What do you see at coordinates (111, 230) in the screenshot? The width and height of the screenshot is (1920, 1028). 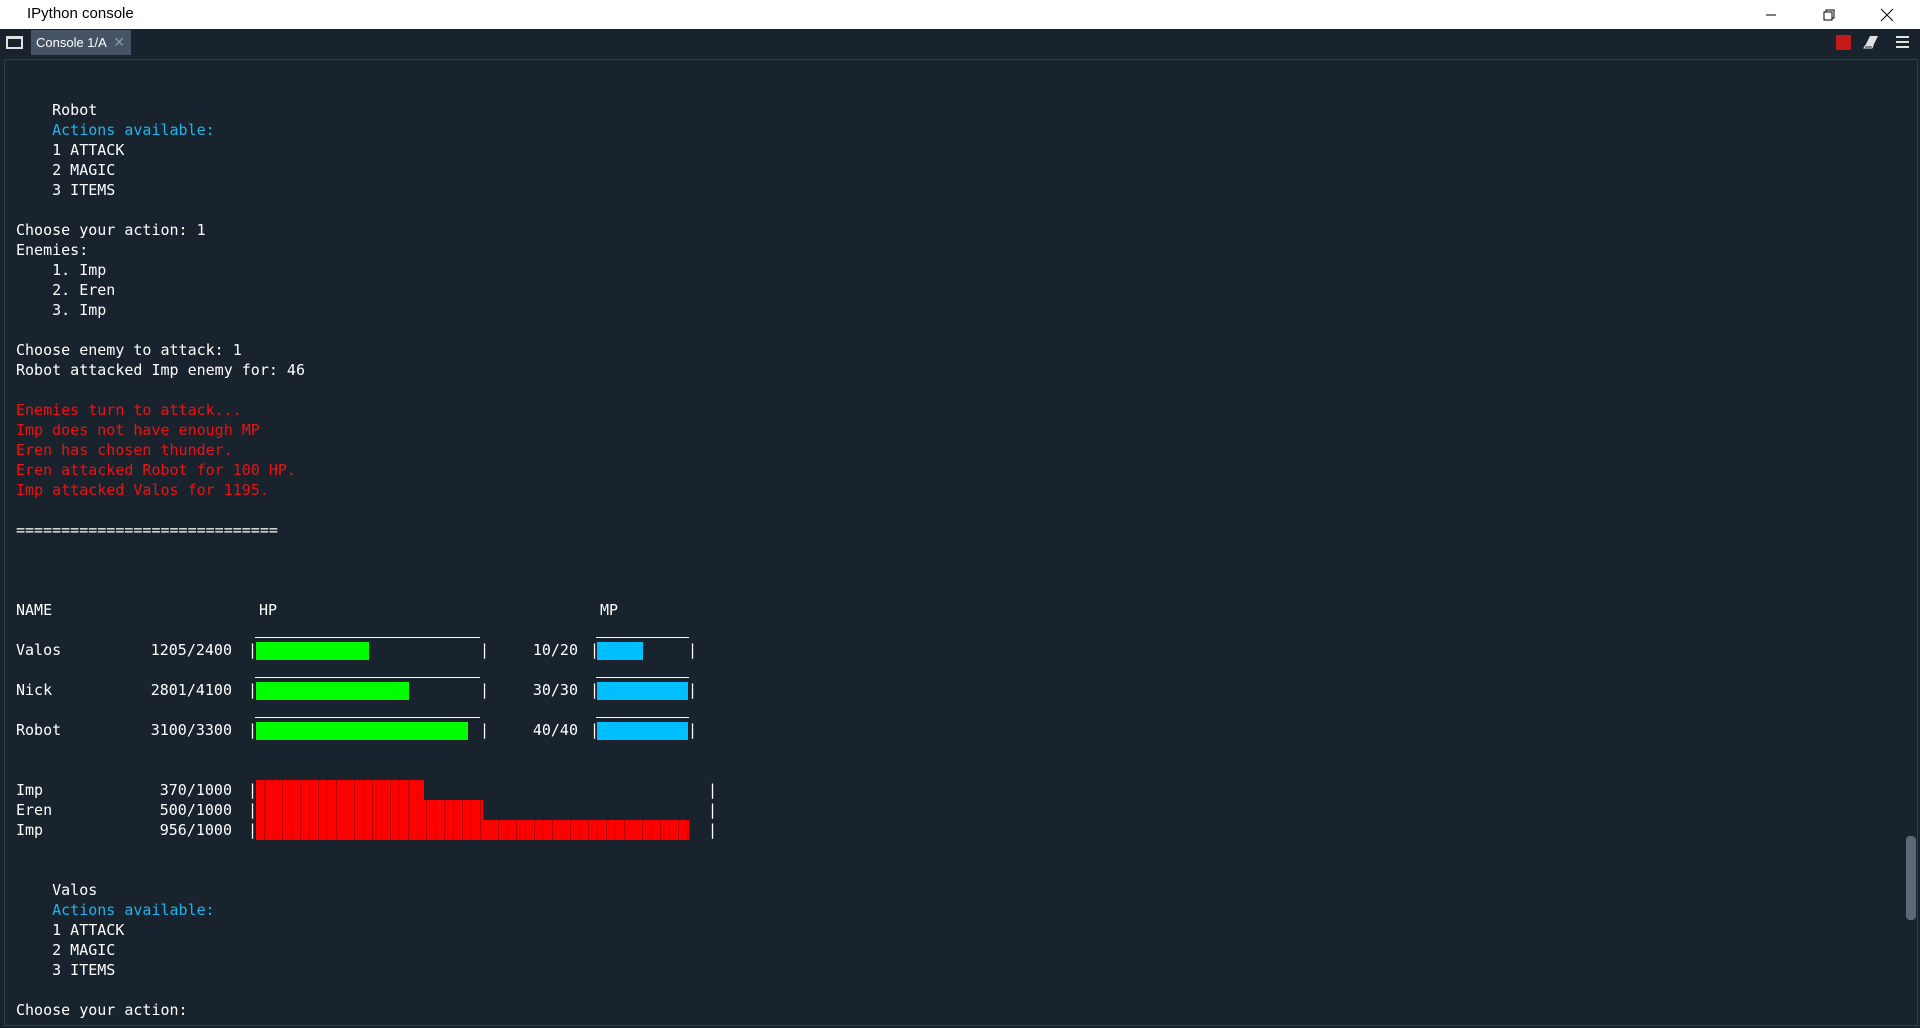 I see `console-line: Choose your action: 1` at bounding box center [111, 230].